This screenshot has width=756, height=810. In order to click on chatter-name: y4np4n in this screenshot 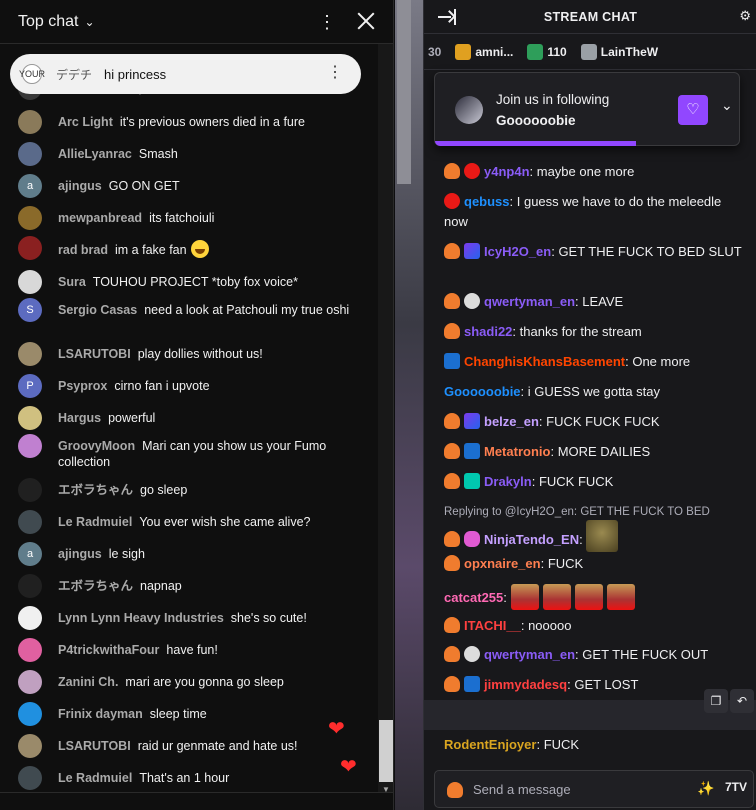, I will do `click(507, 171)`.